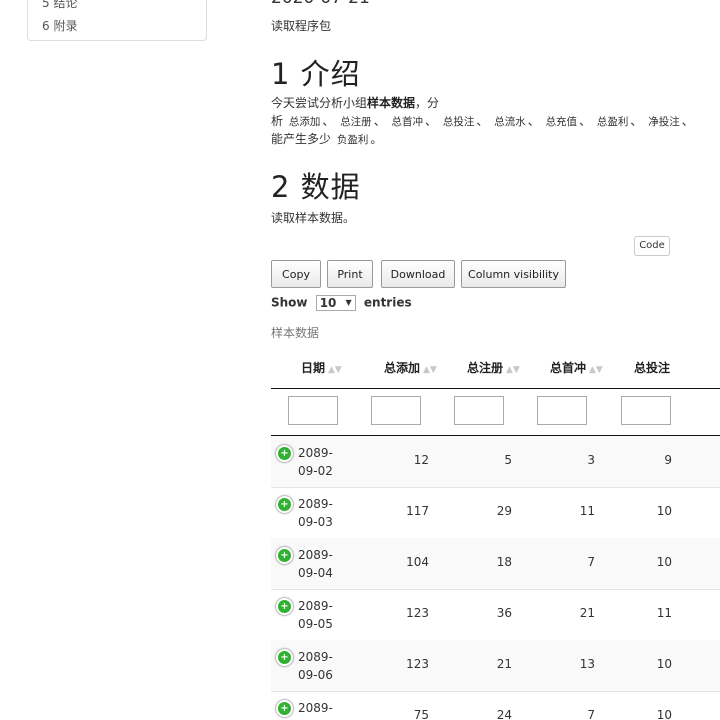  What do you see at coordinates (319, 103) in the screenshot?
I see `intro-text: 今天尝试分析小组` at bounding box center [319, 103].